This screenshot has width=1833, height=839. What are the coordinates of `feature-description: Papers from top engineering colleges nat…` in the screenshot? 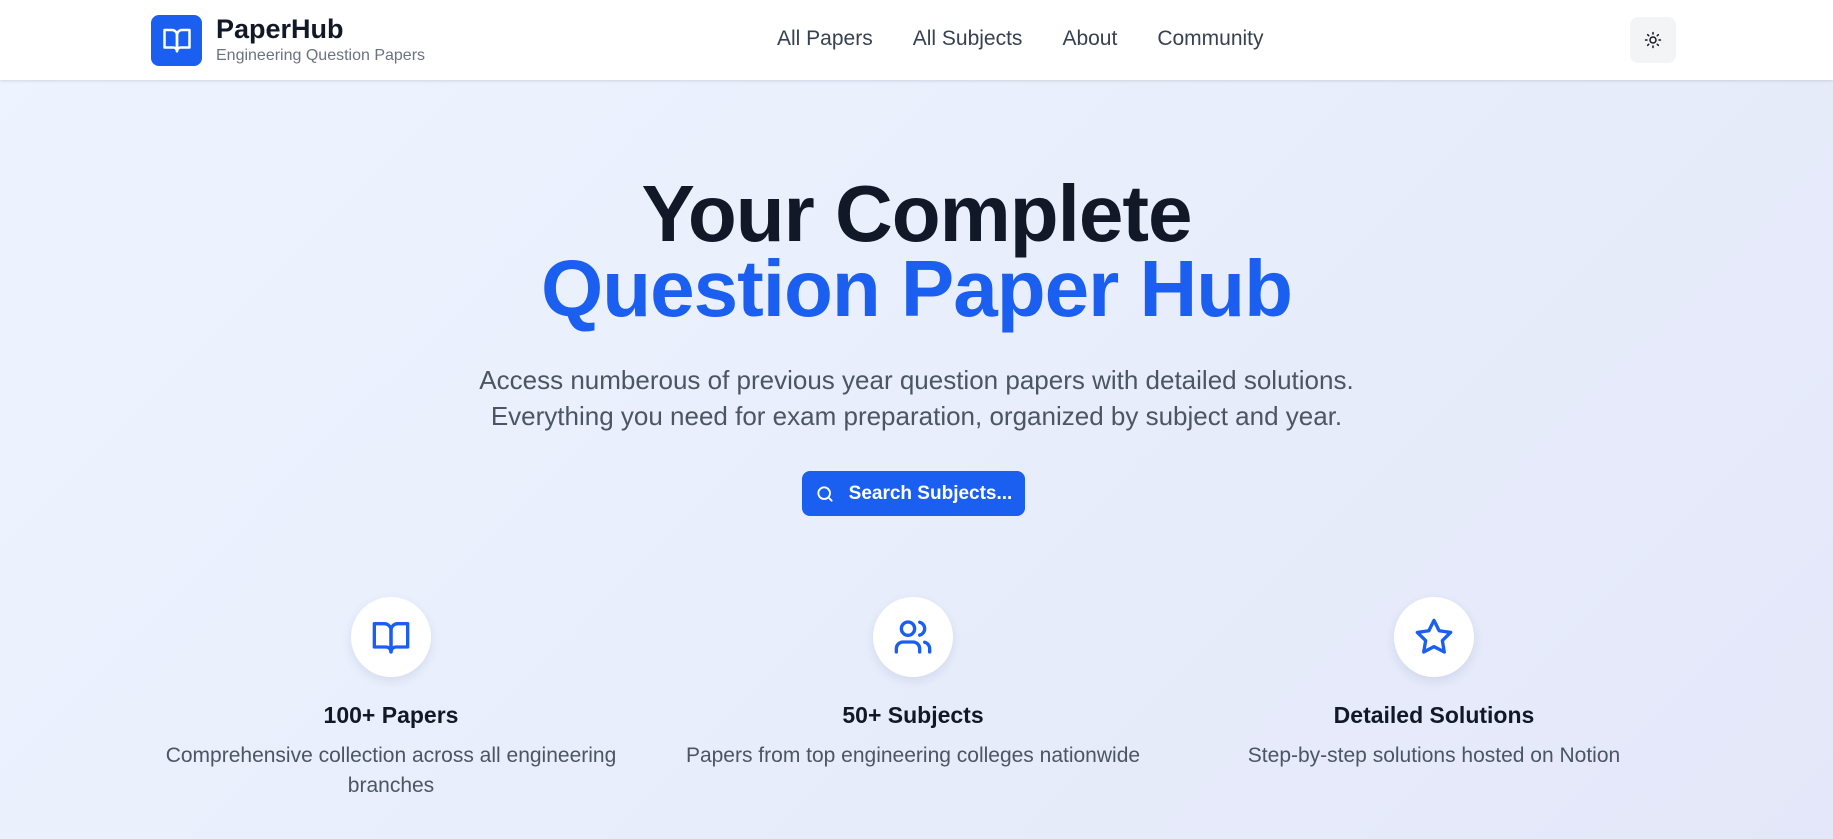 It's located at (913, 755).